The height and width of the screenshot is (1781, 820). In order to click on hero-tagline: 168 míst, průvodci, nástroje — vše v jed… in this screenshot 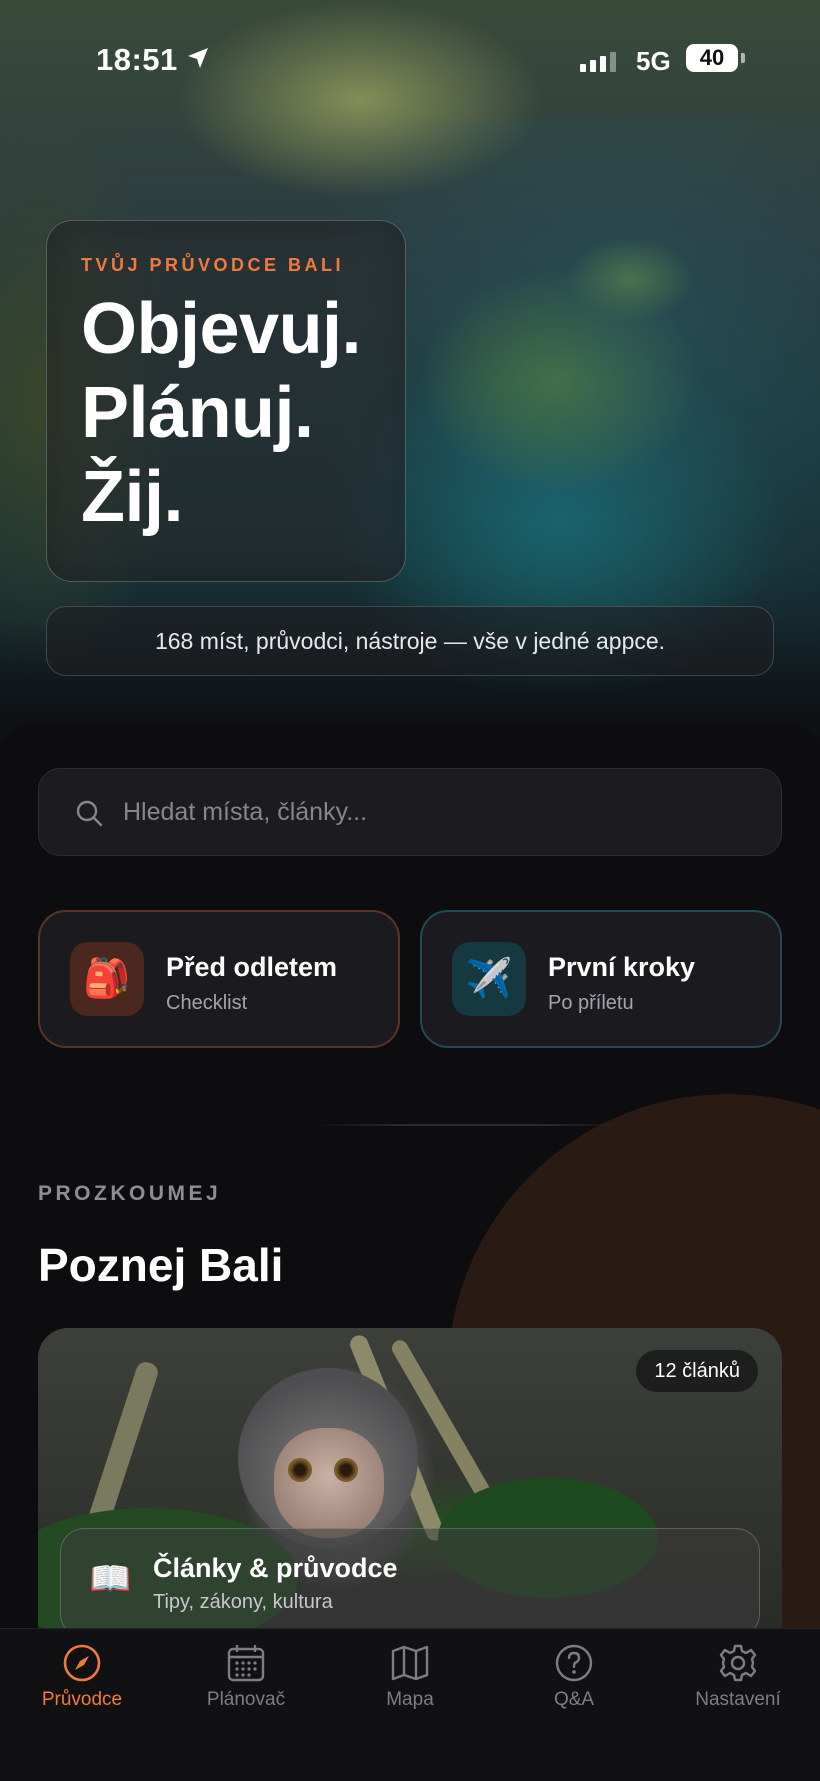, I will do `click(410, 641)`.